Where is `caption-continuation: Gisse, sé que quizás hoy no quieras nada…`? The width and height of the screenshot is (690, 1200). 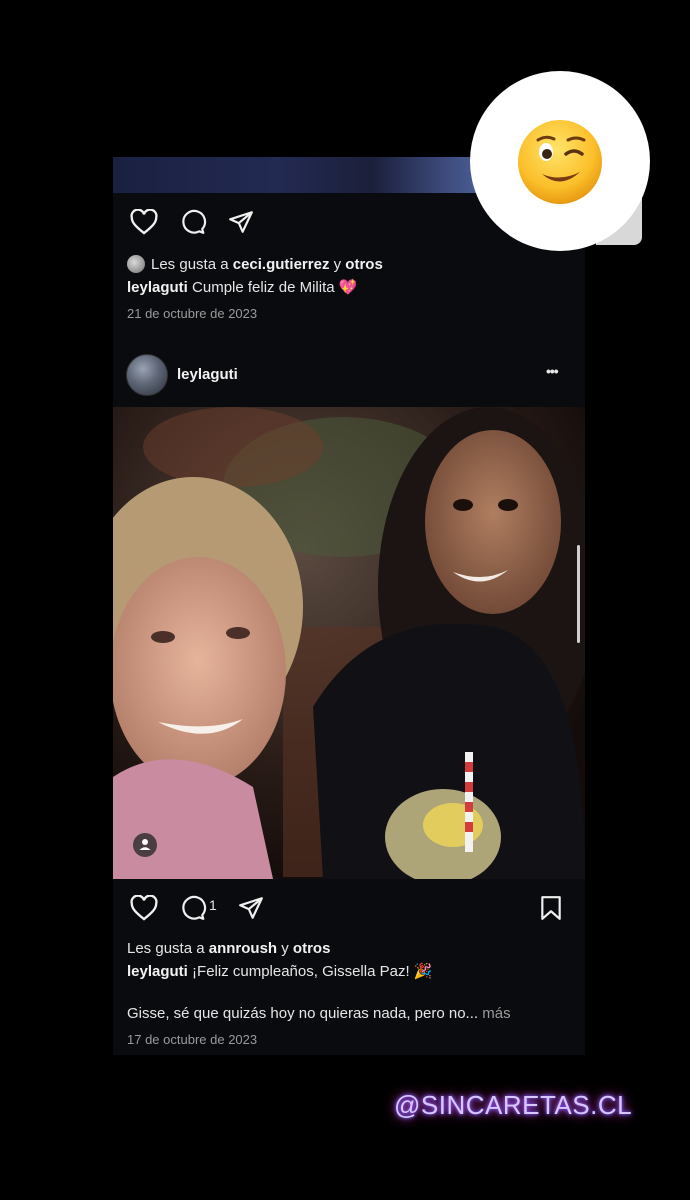 caption-continuation: Gisse, sé que quizás hoy no quieras nada… is located at coordinates (303, 1013).